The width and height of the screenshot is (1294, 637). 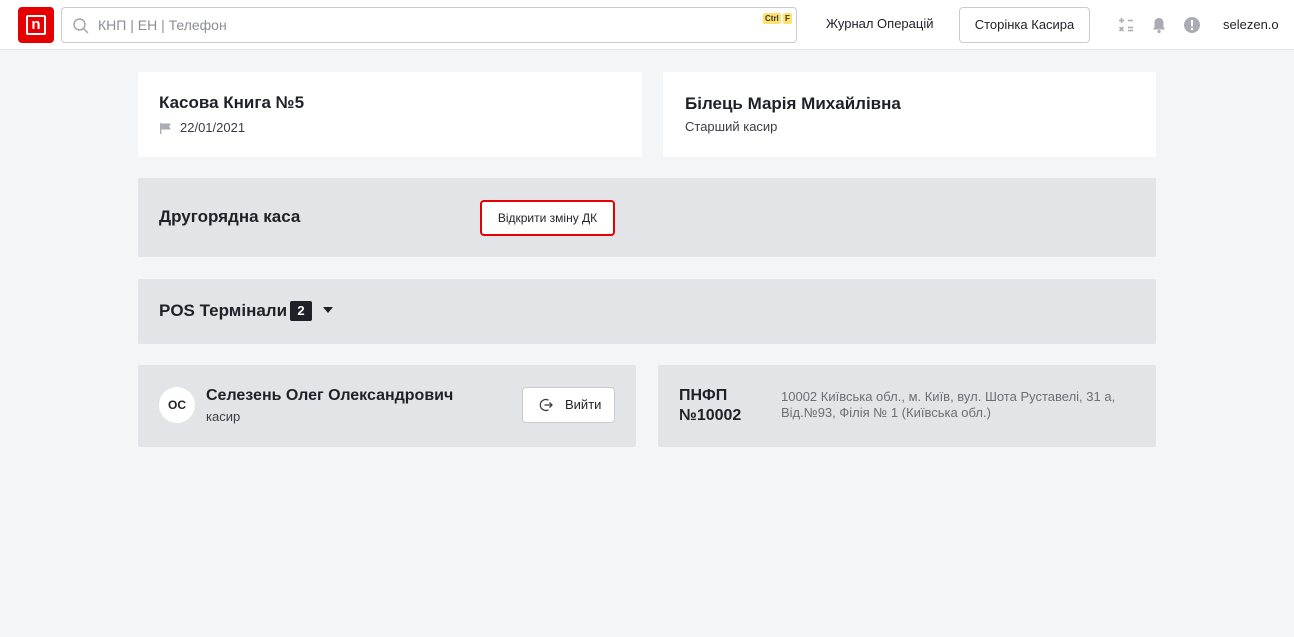 I want to click on search-input, so click(x=423, y=25).